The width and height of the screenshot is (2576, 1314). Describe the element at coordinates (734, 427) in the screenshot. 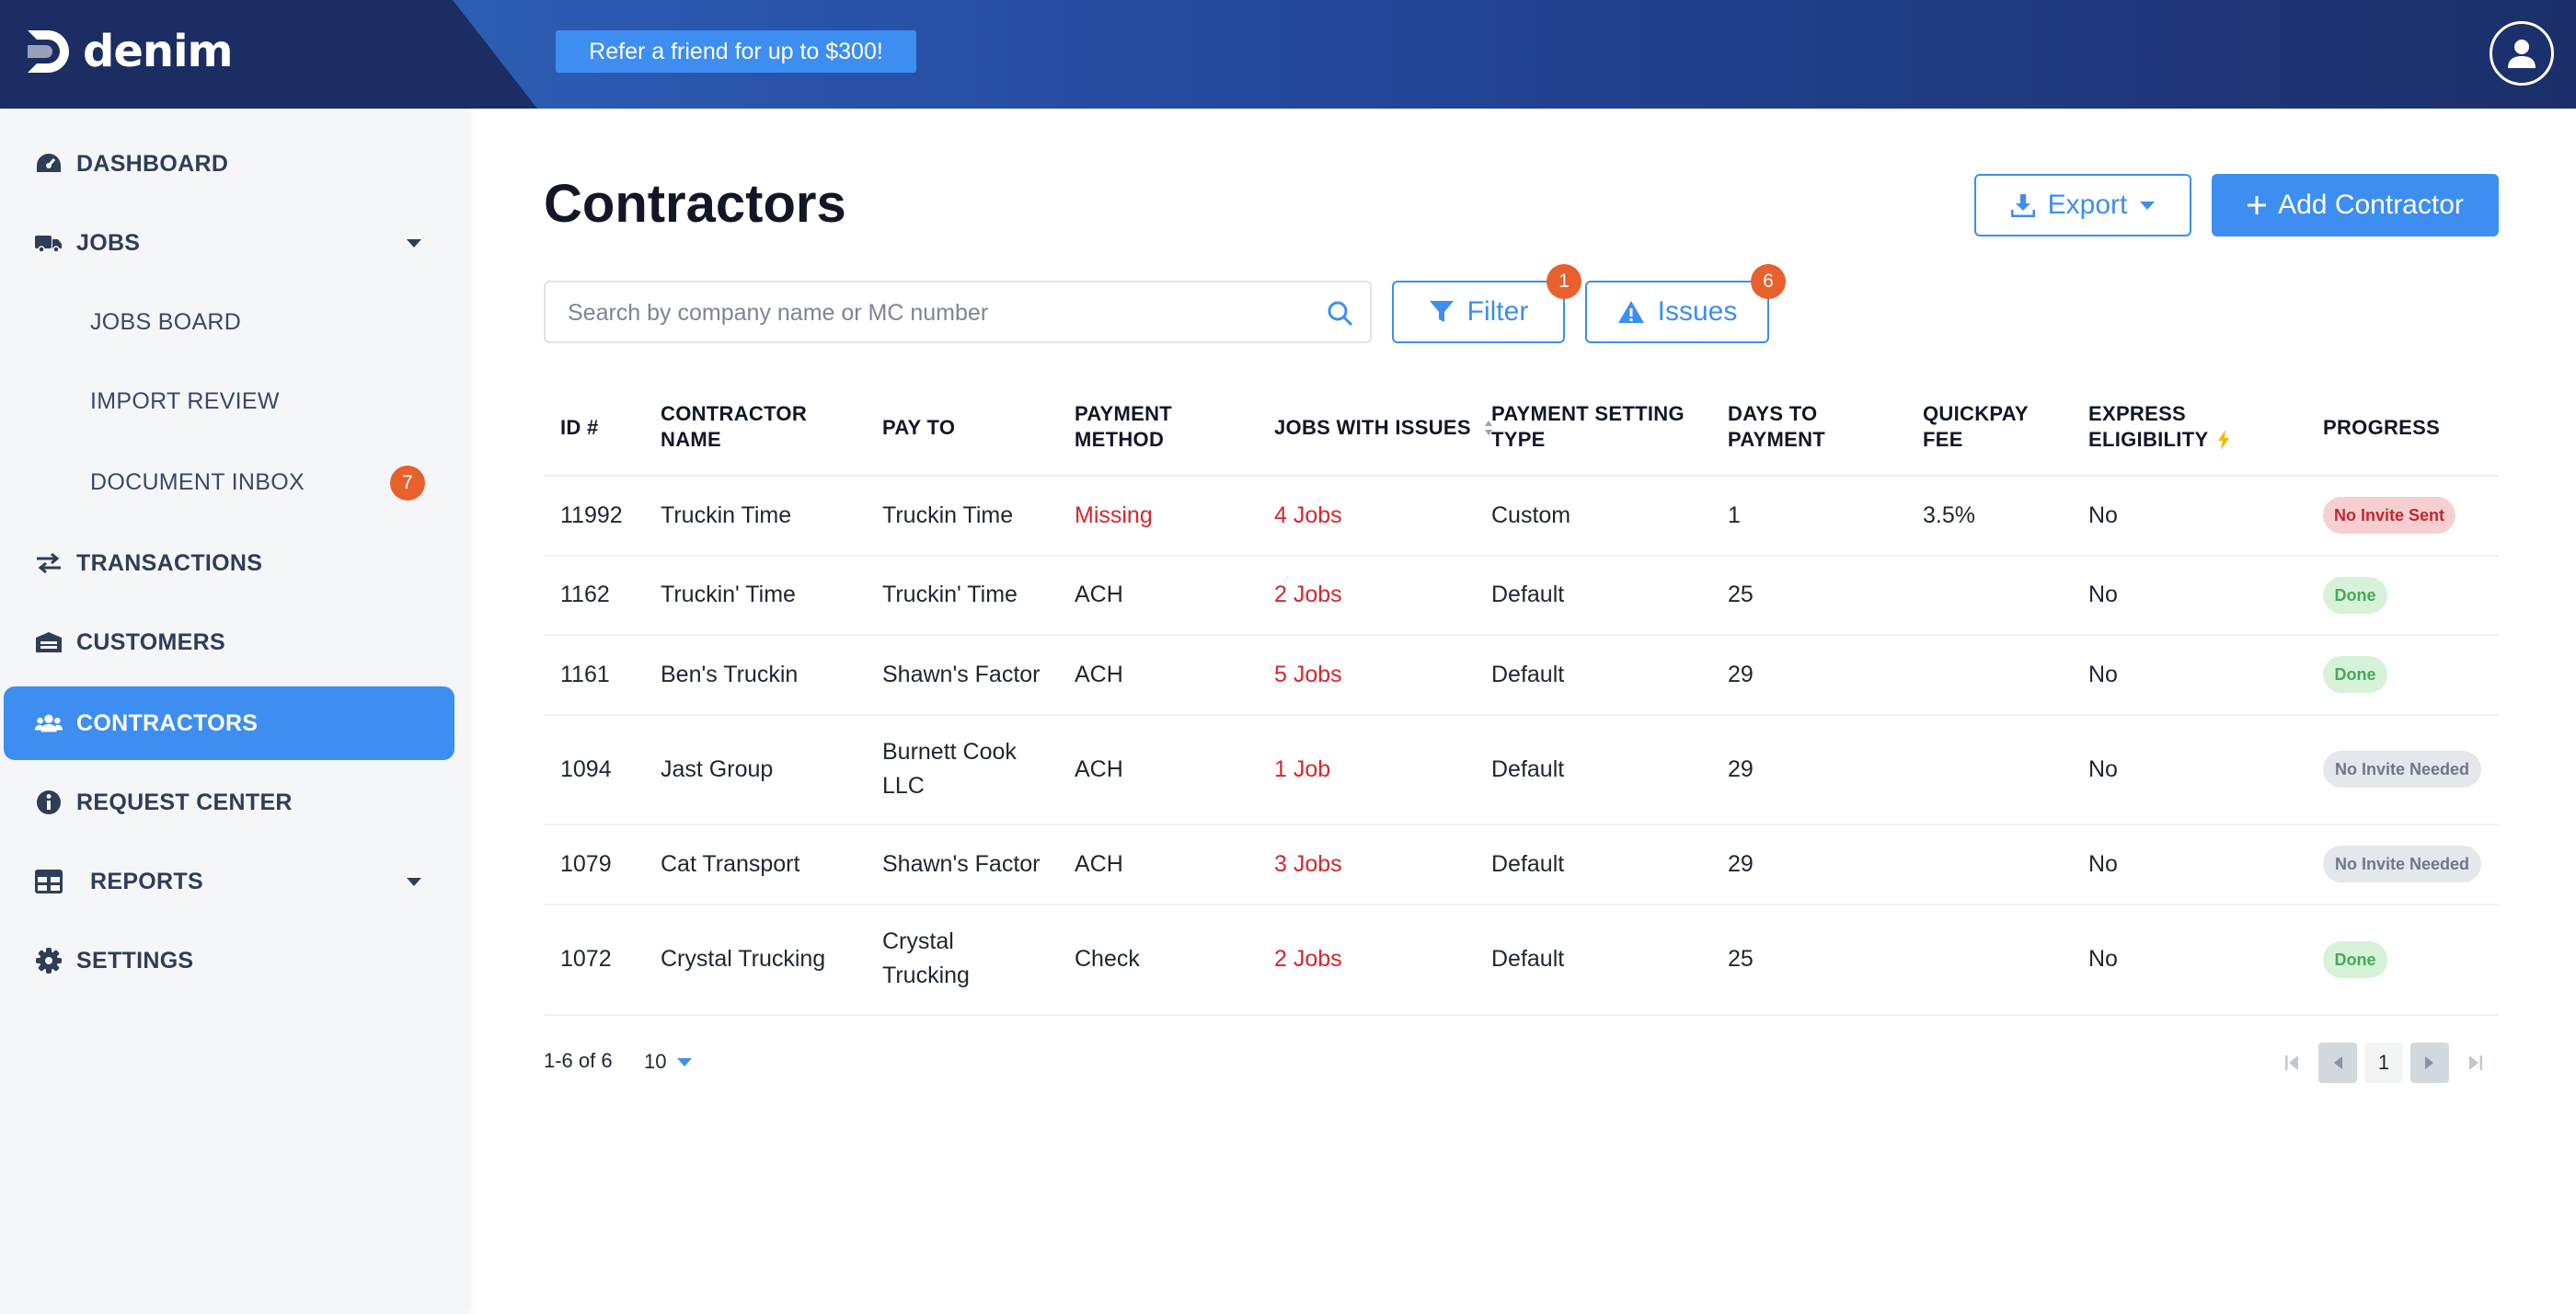

I see `header-contractor-name: CONTRACTOR NAME` at that location.